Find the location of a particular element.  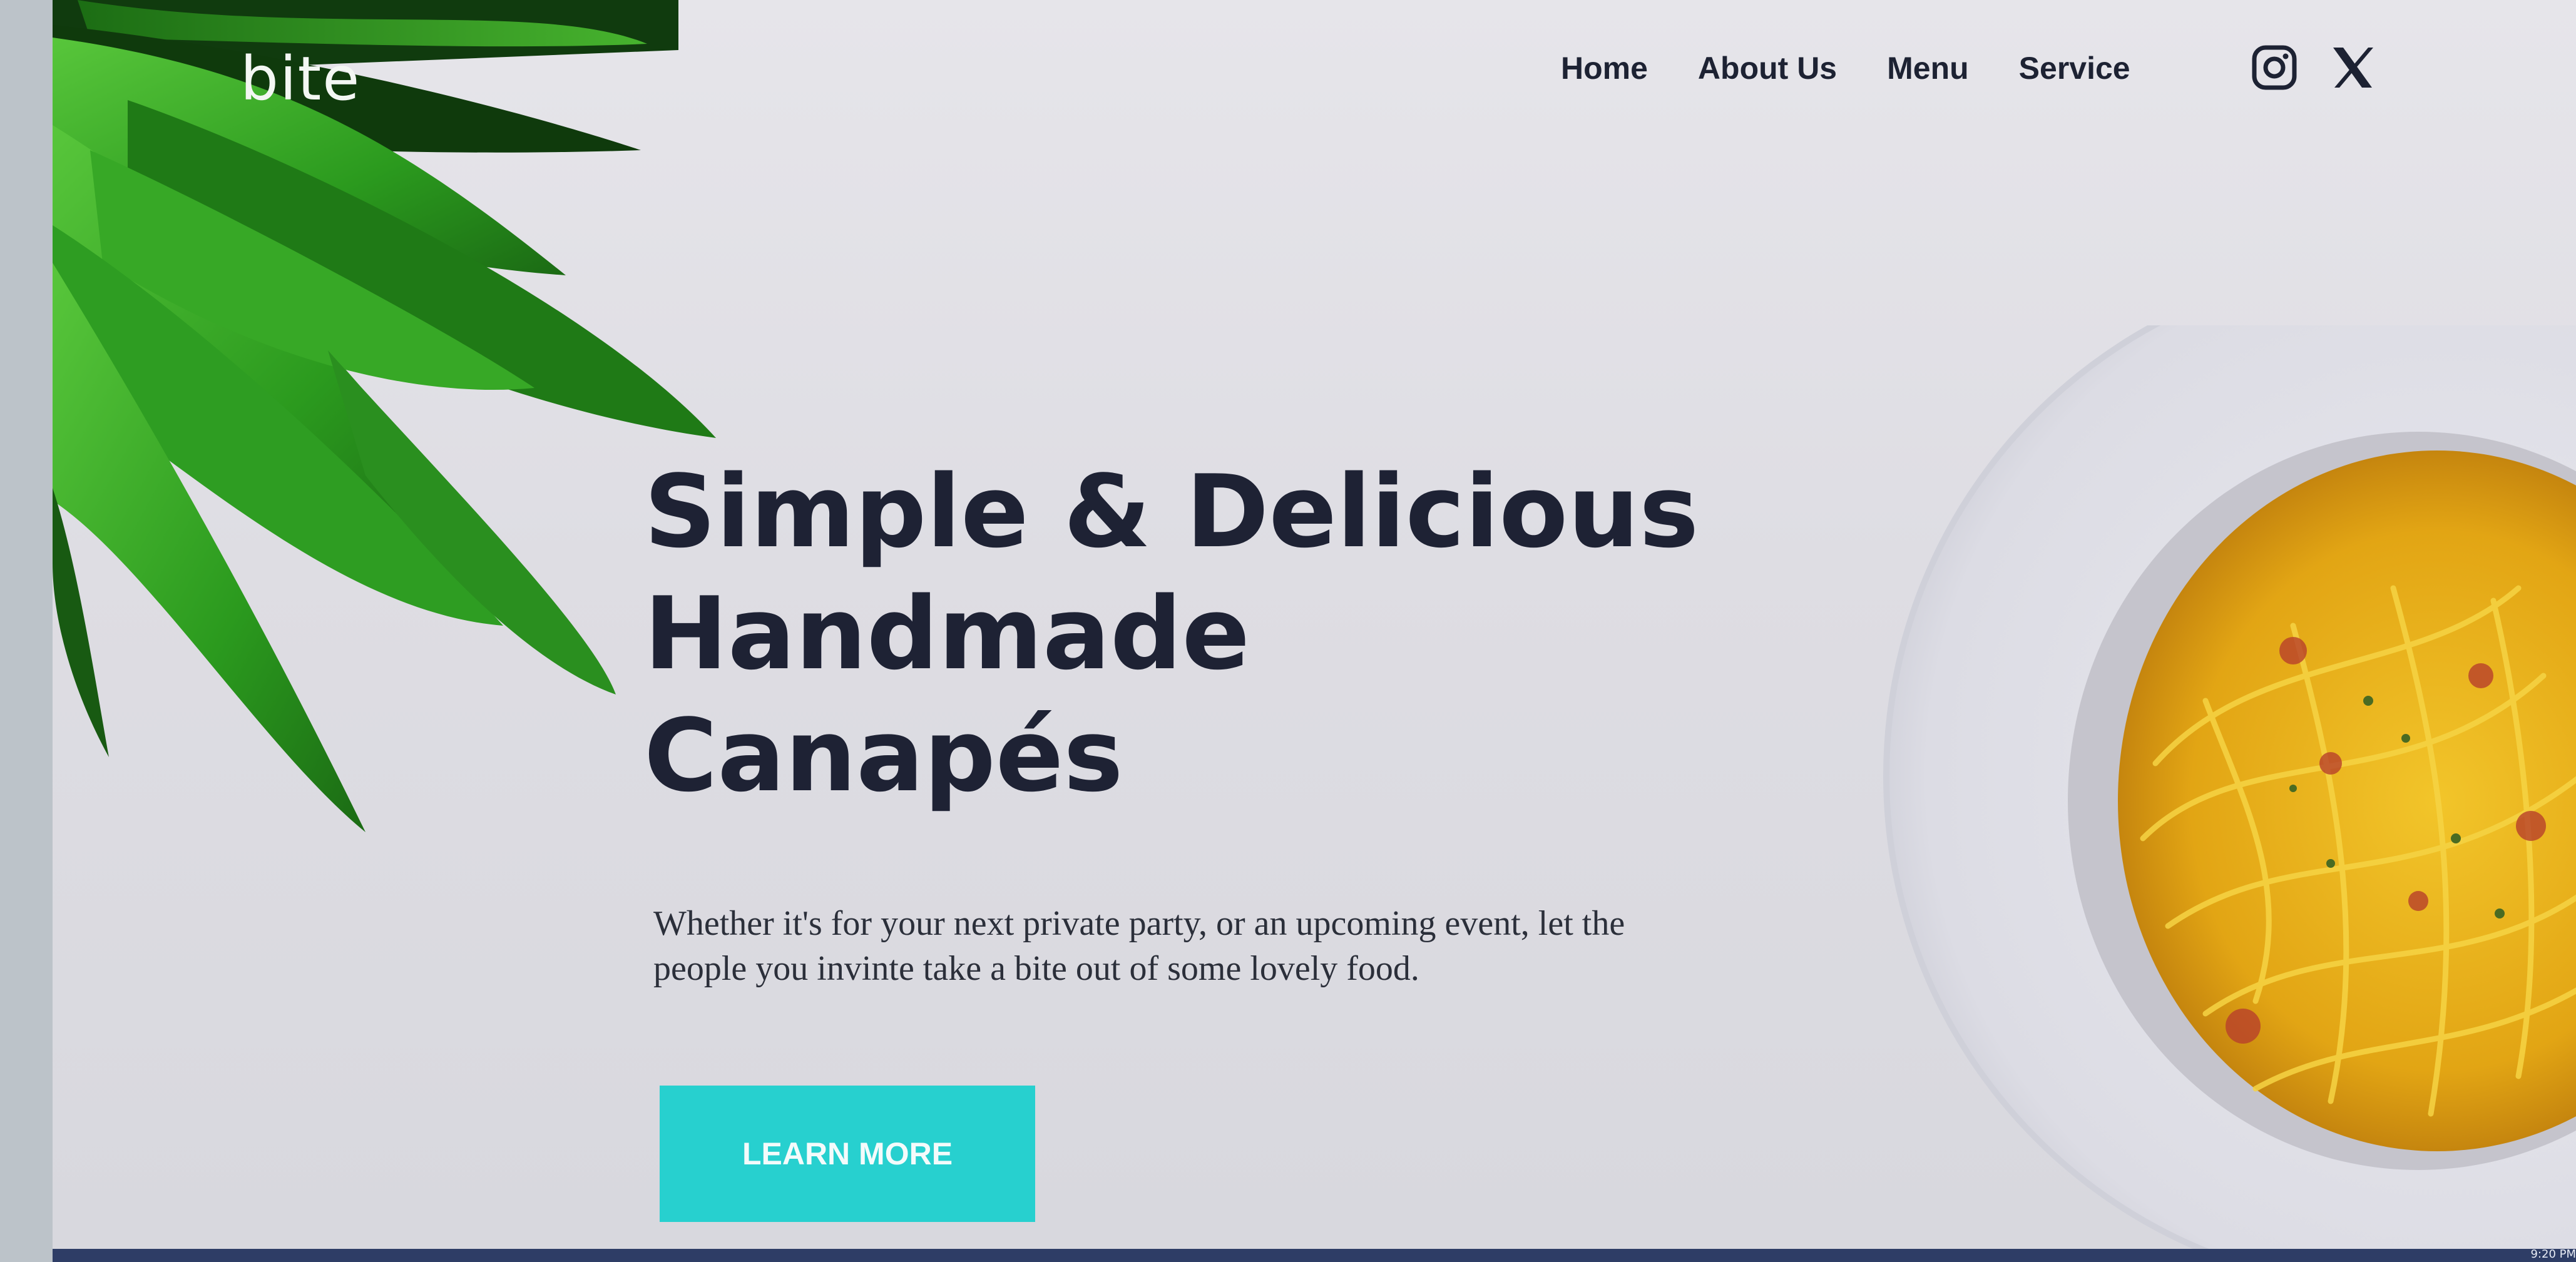

main-nav: Home About Us Menu Service is located at coordinates (1846, 68).